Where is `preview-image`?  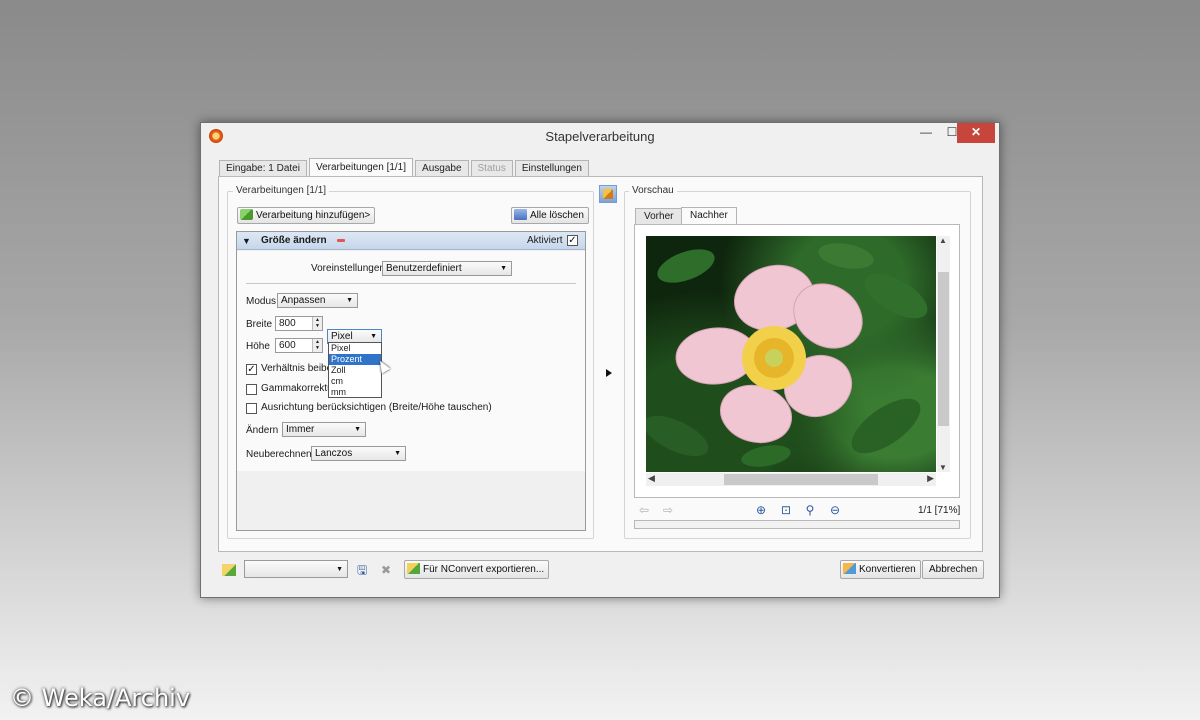 preview-image is located at coordinates (791, 354).